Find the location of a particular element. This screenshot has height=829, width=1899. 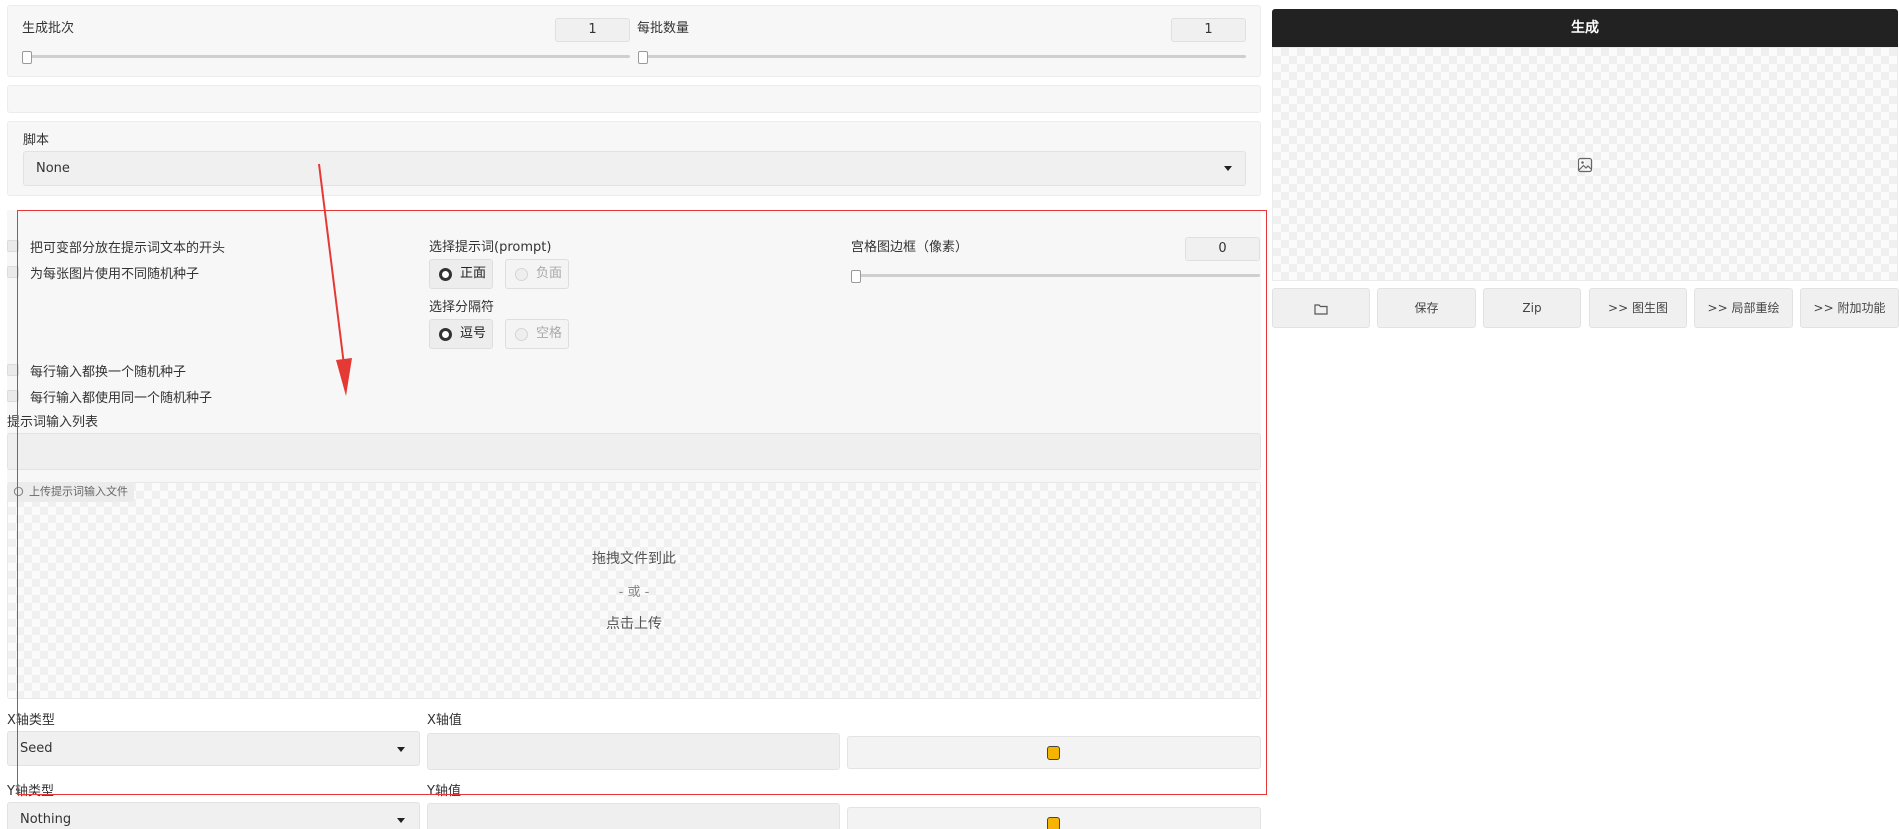

x-values-label: X轴值 is located at coordinates (444, 720).